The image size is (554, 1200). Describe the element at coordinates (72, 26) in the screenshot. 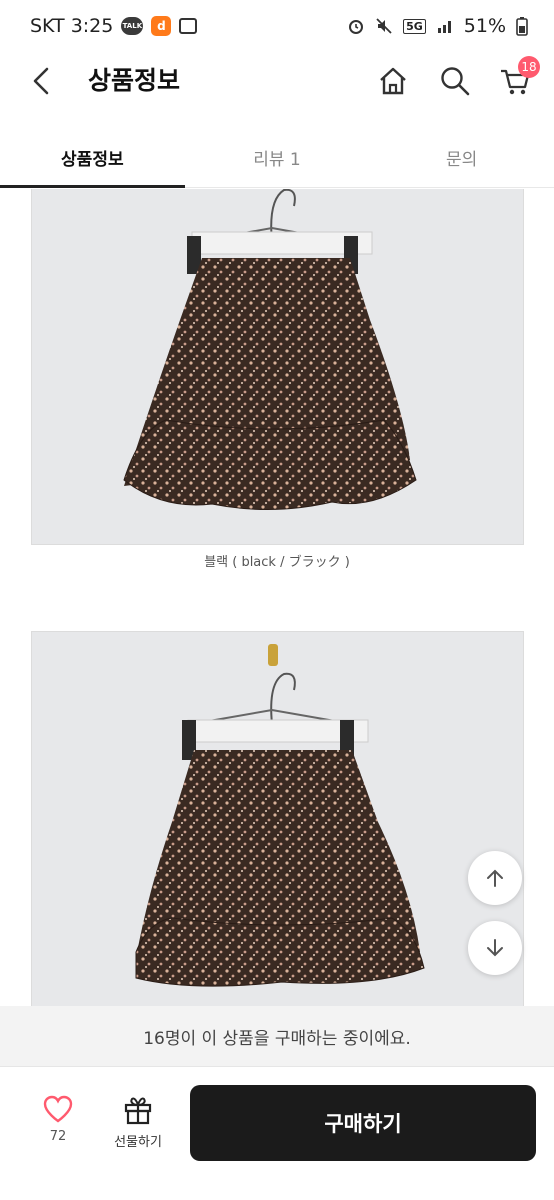

I see `carrier-time: SKT 3:25` at that location.